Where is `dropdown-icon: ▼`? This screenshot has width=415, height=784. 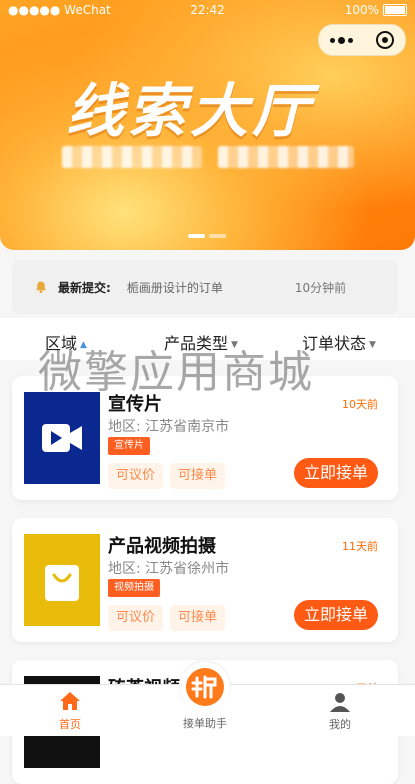 dropdown-icon: ▼ is located at coordinates (372, 345).